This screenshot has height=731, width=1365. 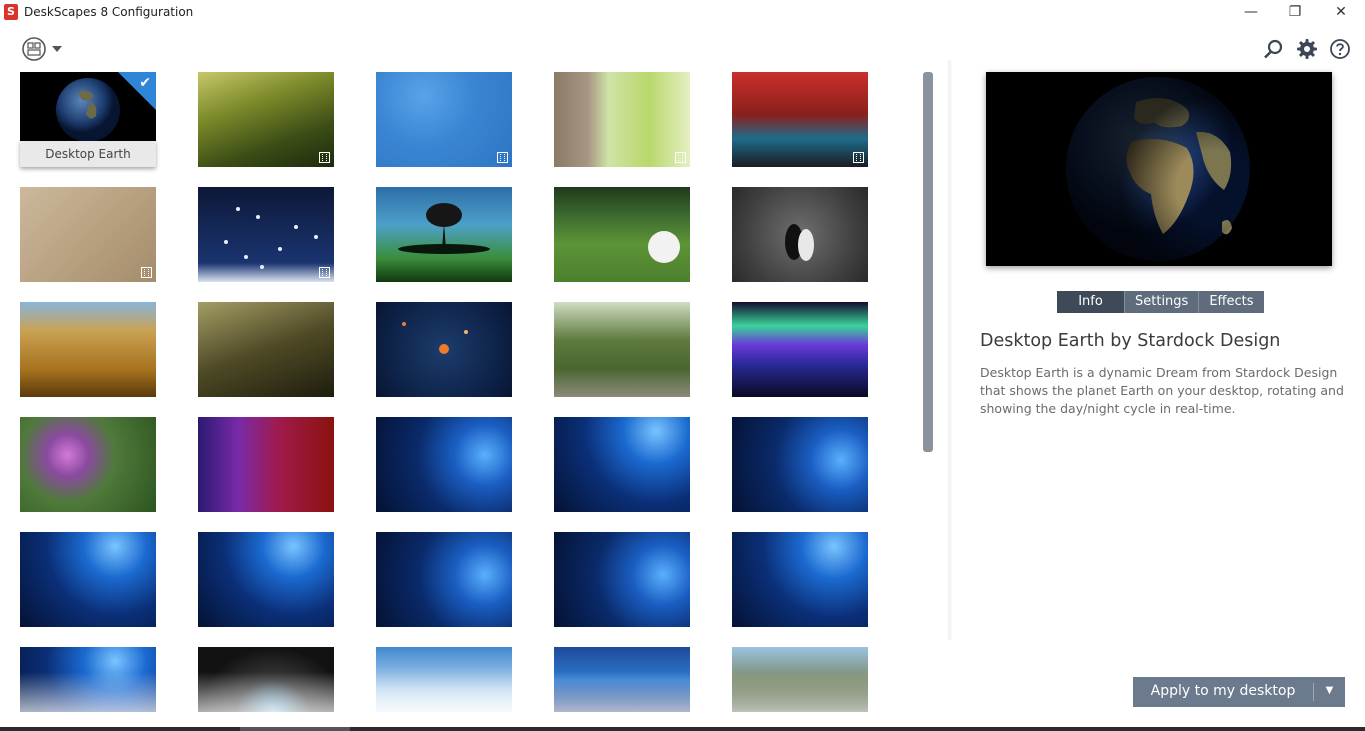 I want to click on thumbnail-aurora, so click(x=800, y=349).